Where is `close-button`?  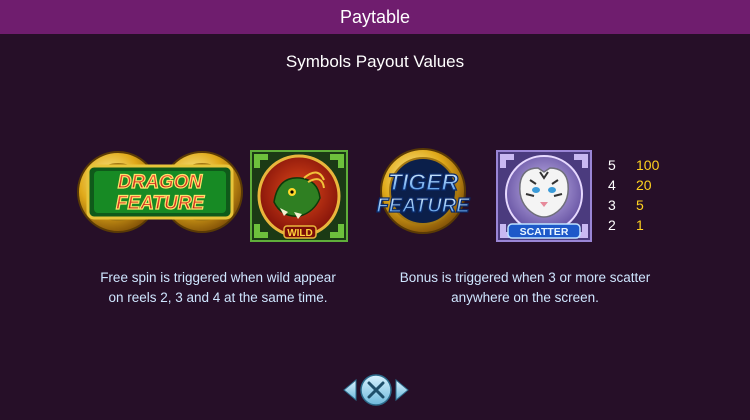 close-button is located at coordinates (376, 390).